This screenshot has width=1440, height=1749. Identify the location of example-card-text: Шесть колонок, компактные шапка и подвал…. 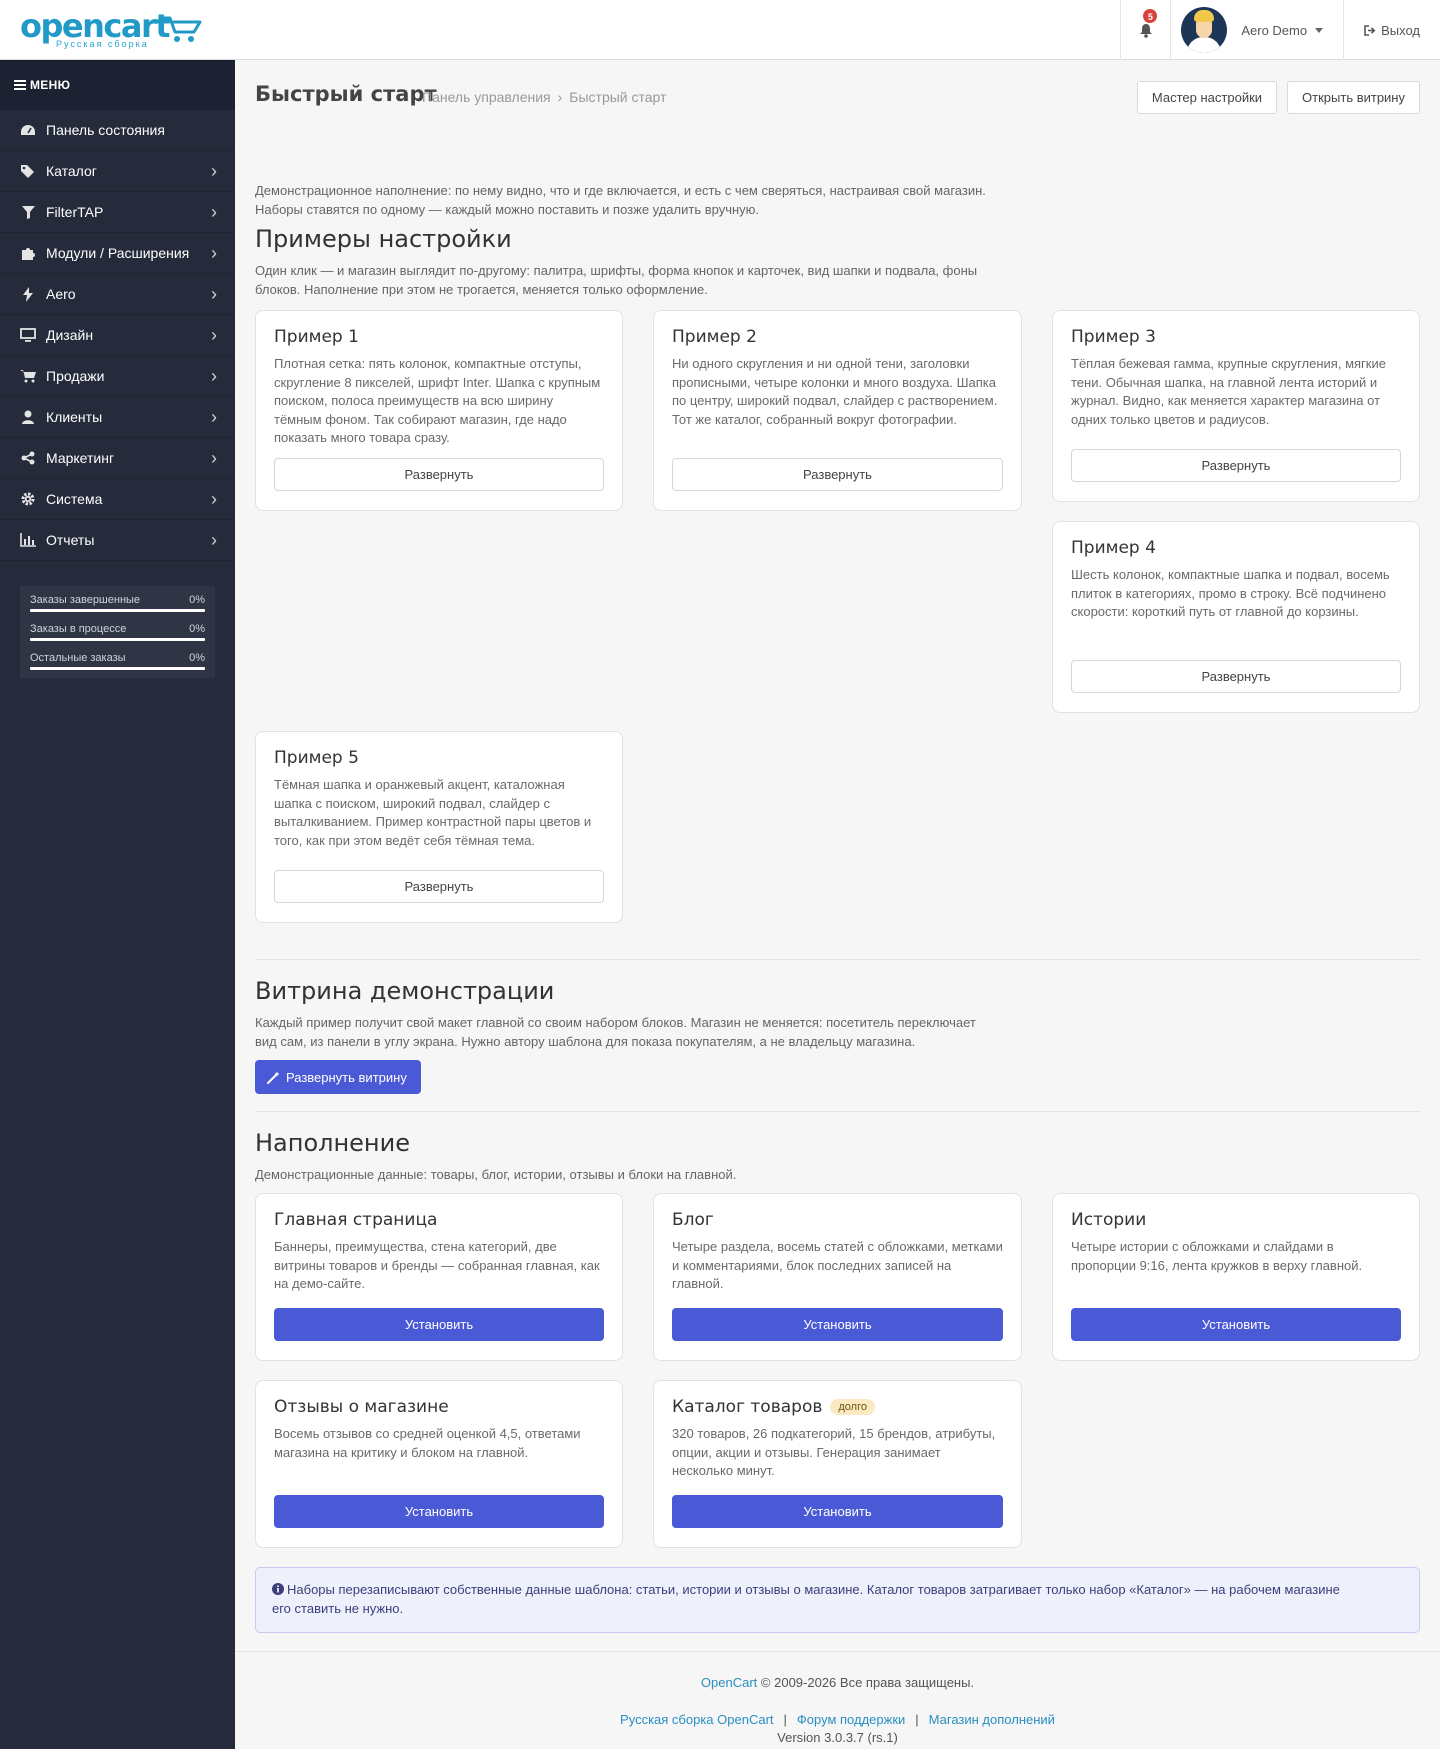
(1230, 593).